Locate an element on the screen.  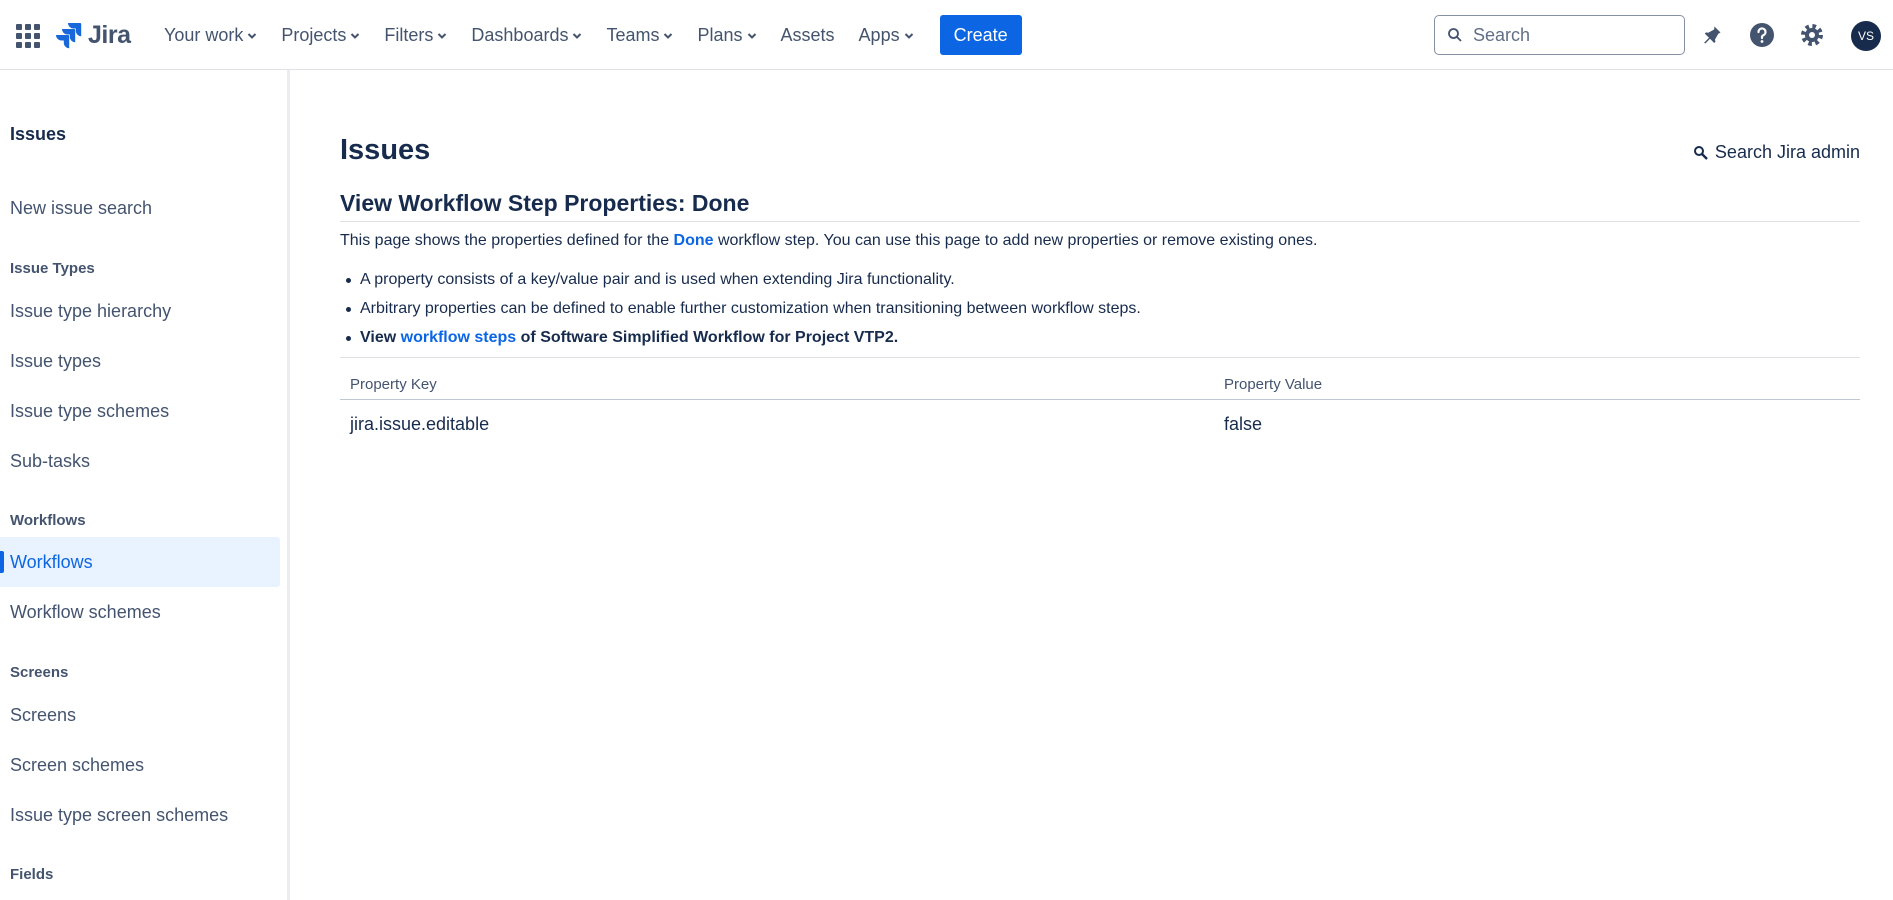
nav-plans-label: Plans is located at coordinates (720, 34).